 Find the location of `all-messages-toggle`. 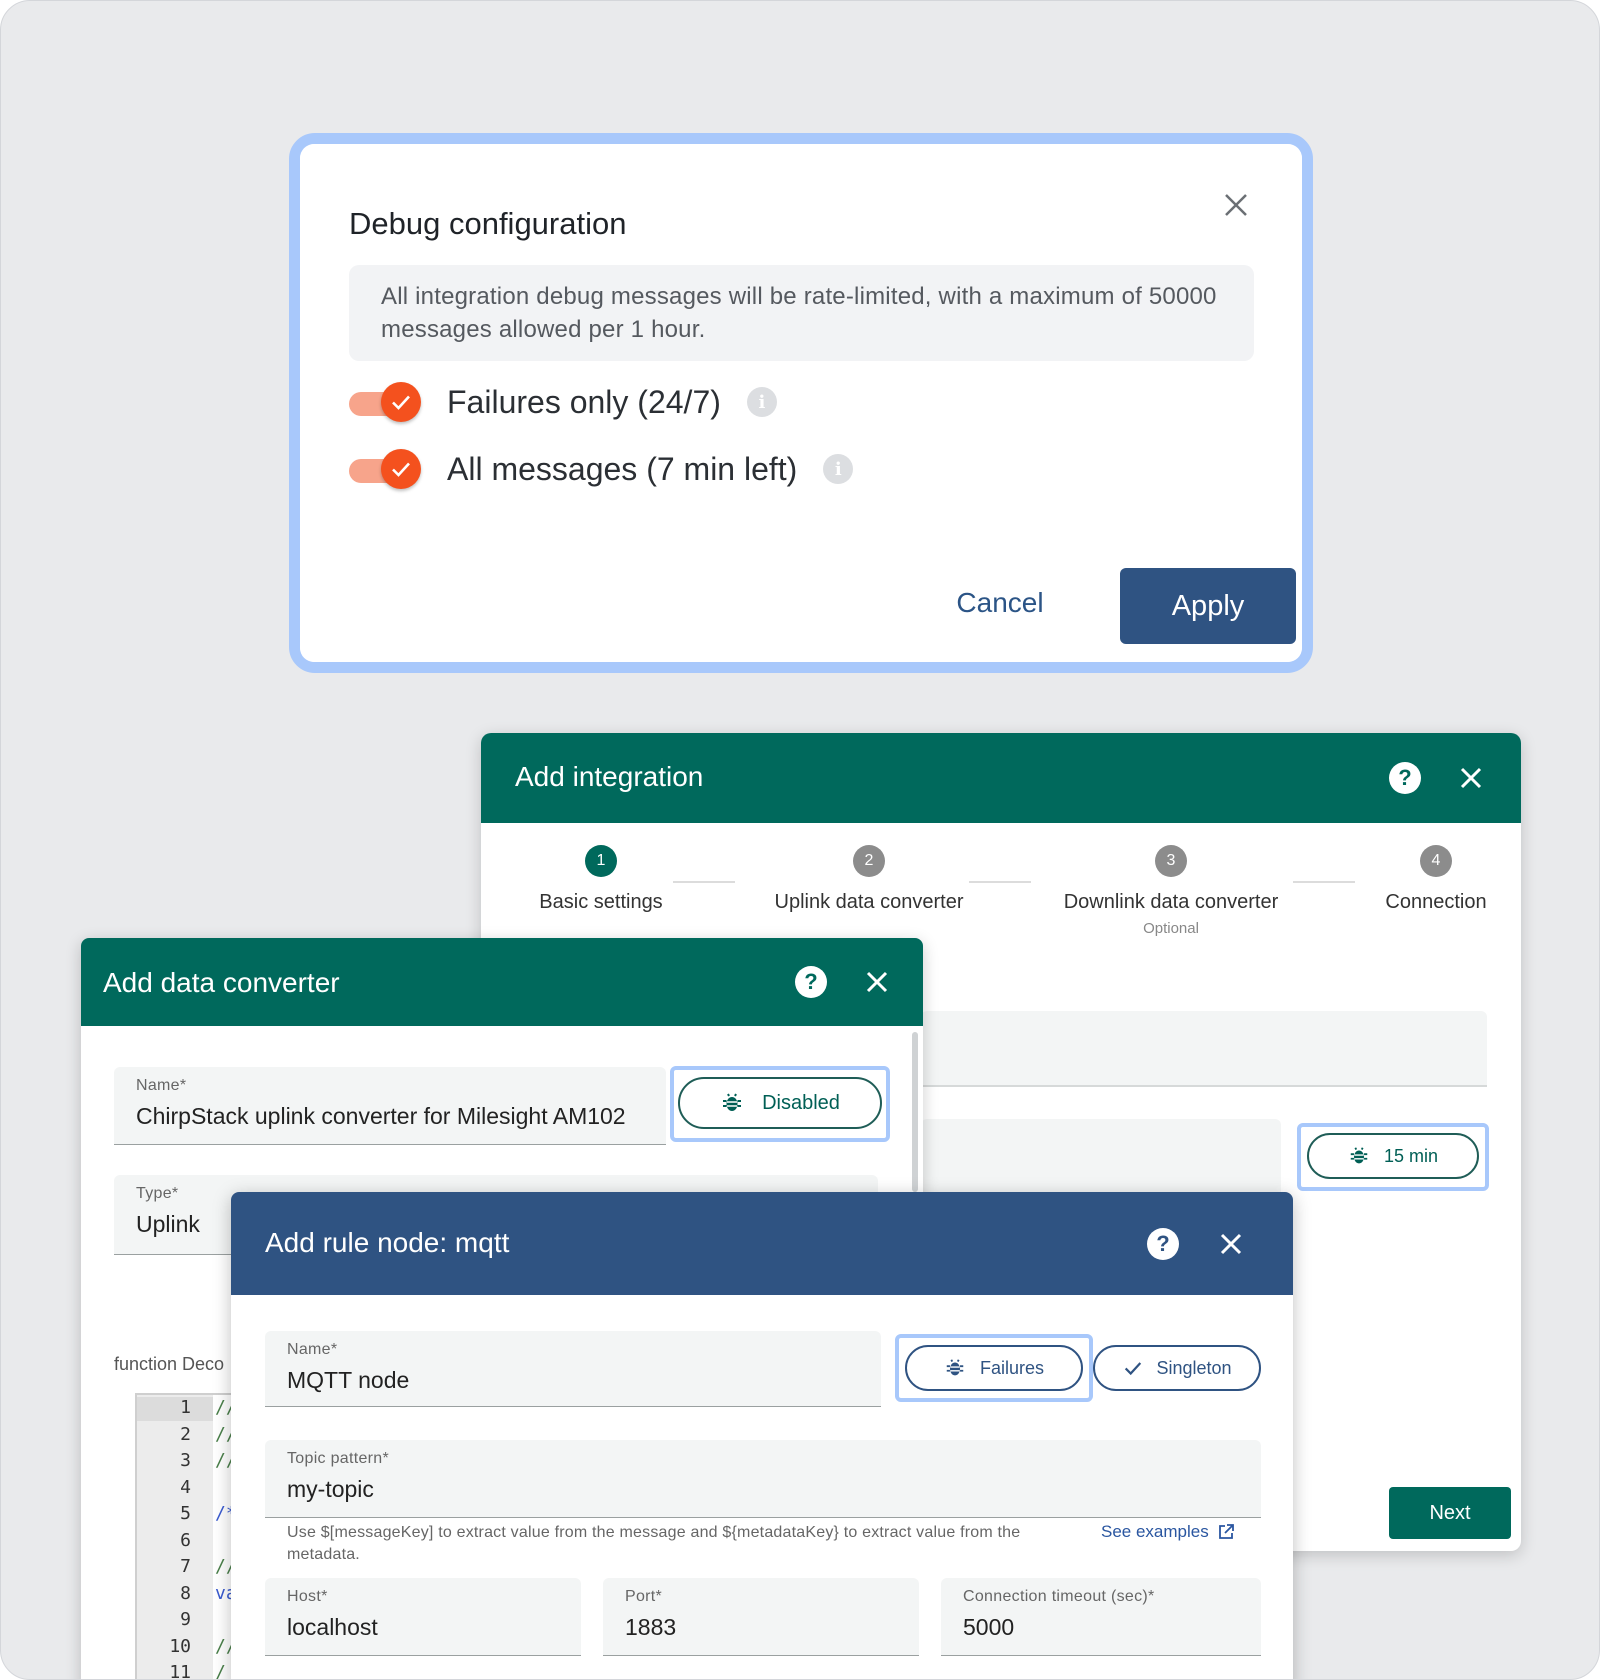

all-messages-toggle is located at coordinates (385, 469).